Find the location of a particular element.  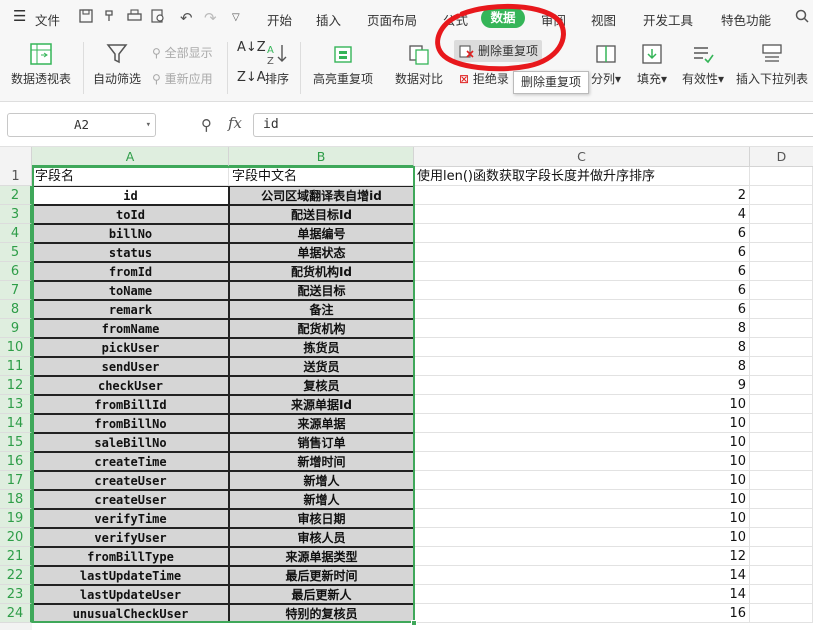

cell-a: createTime is located at coordinates (130, 461).